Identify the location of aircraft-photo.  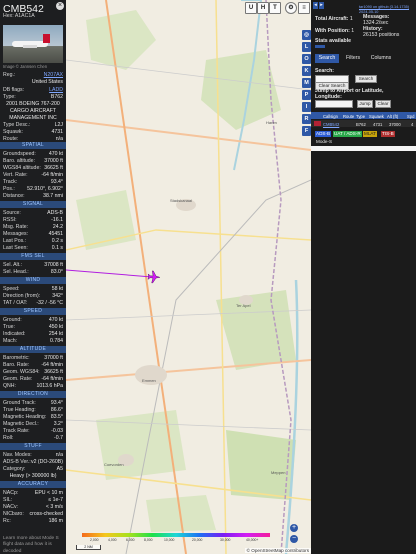
(33, 44).